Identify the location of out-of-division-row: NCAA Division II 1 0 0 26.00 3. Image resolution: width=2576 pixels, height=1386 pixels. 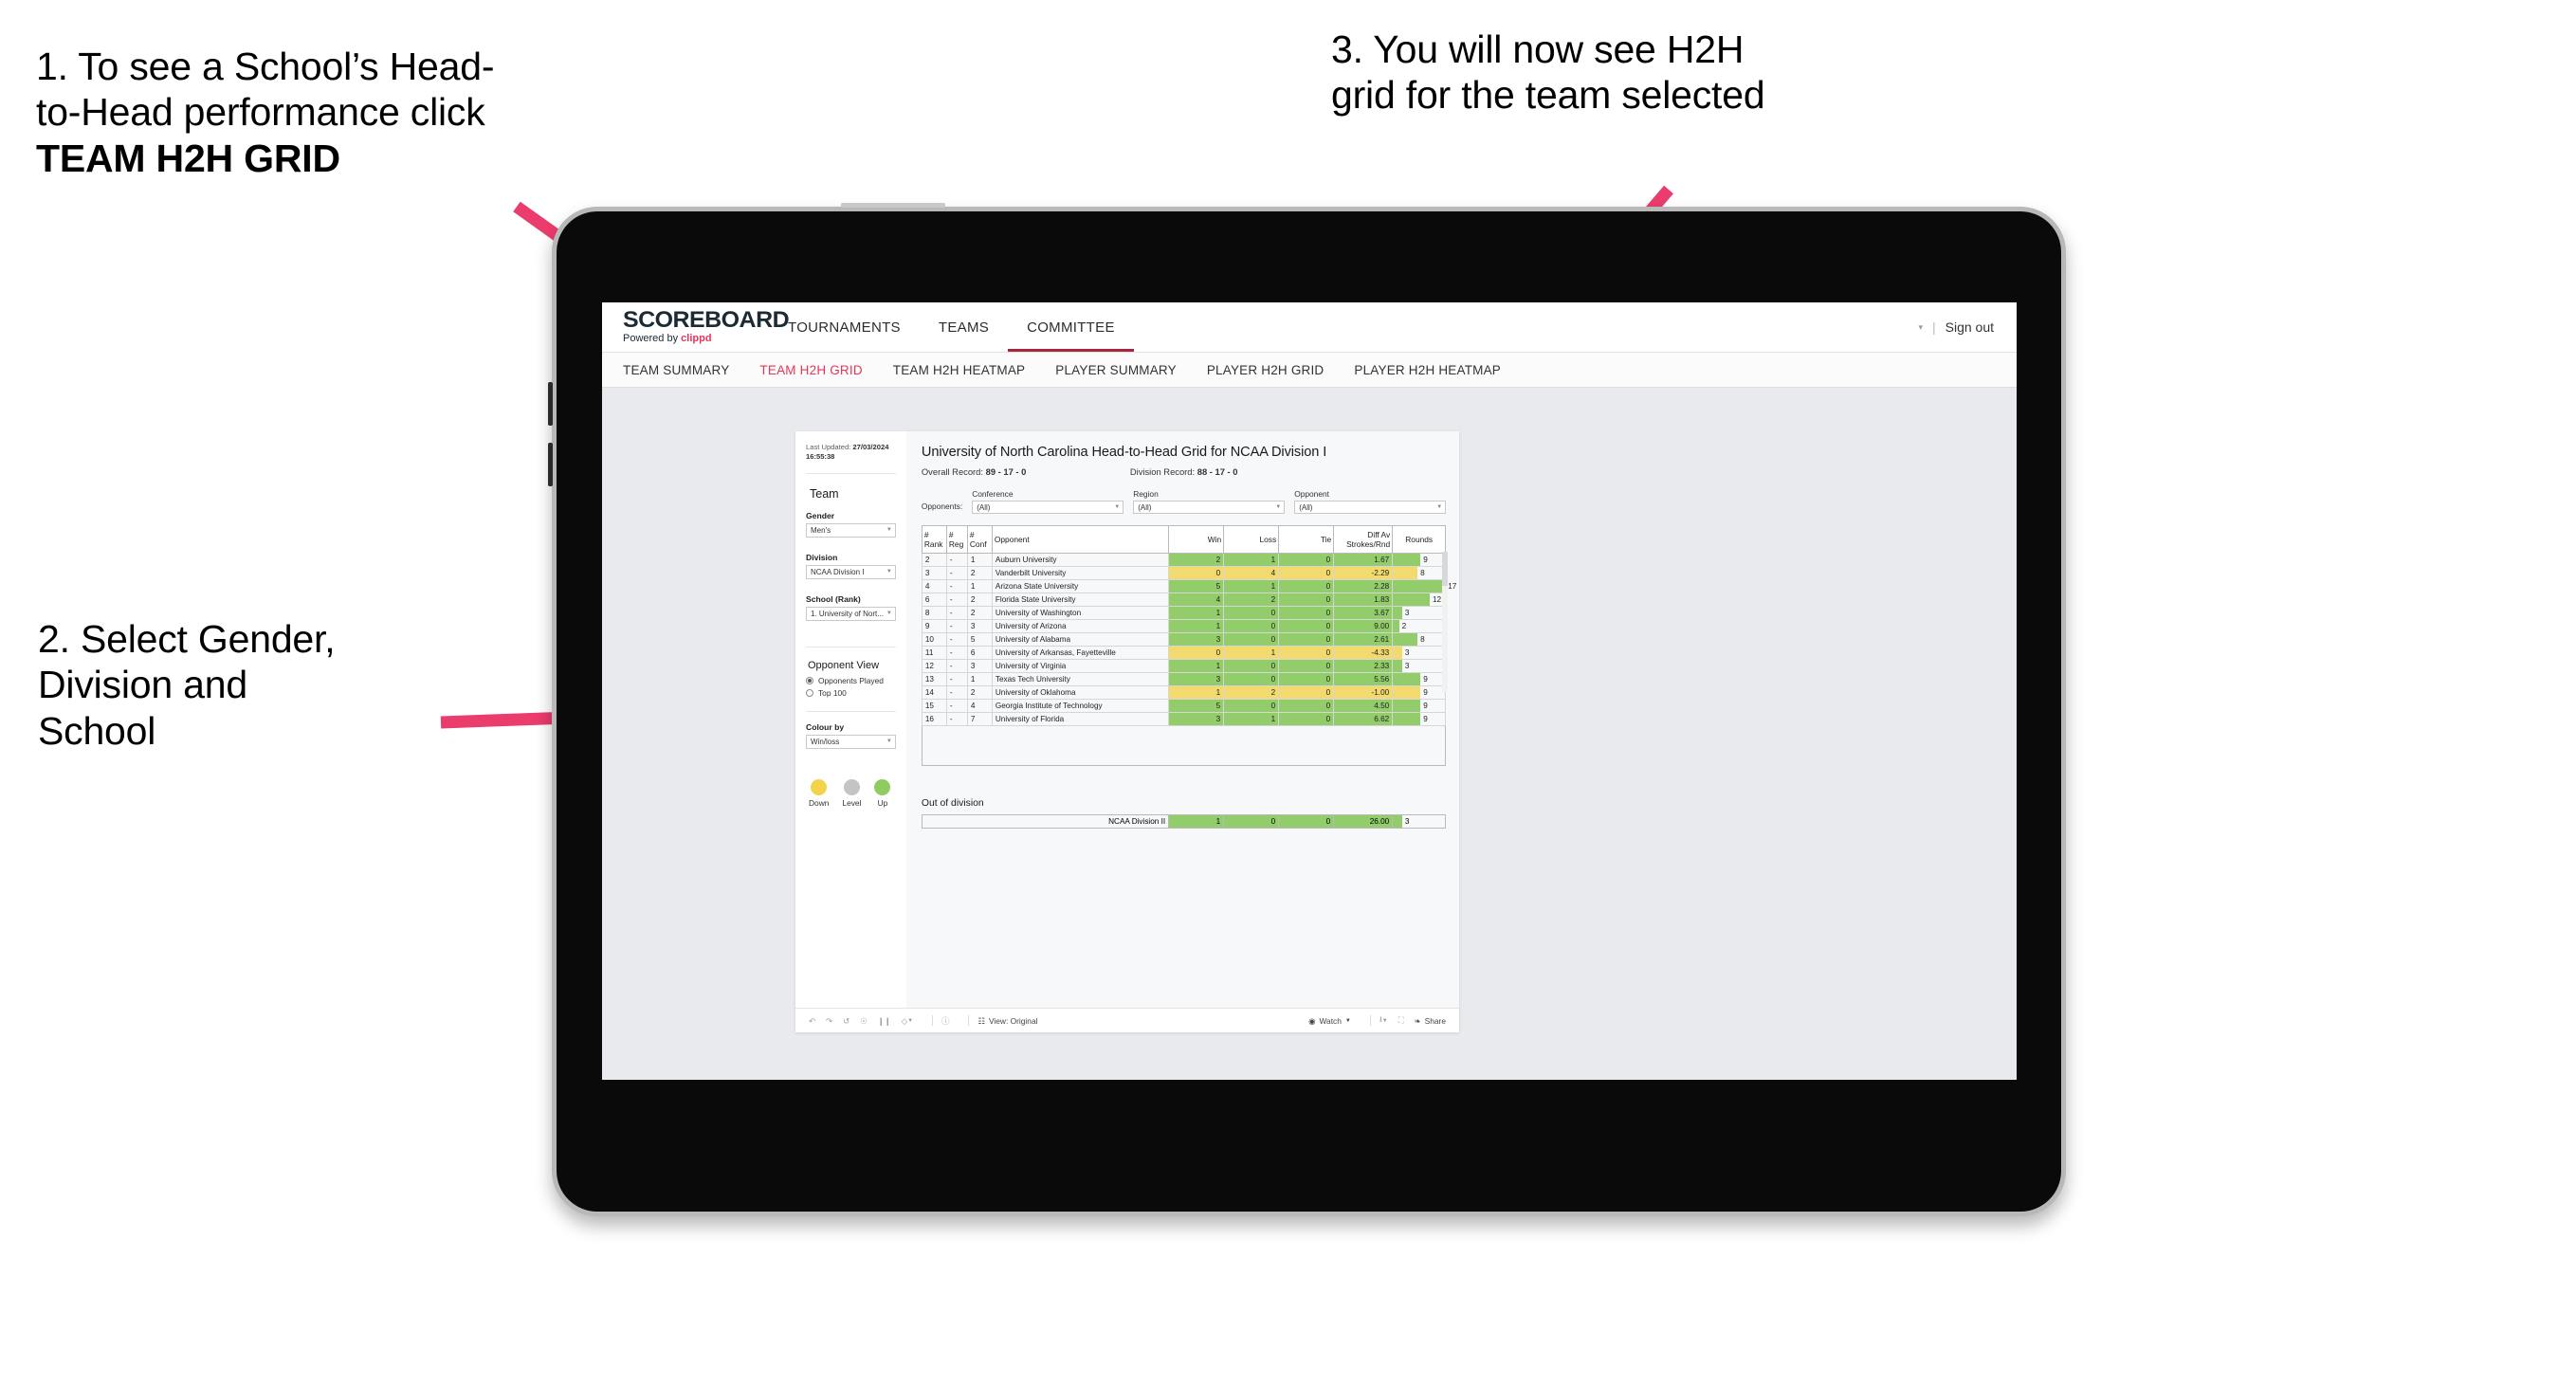
(1184, 822).